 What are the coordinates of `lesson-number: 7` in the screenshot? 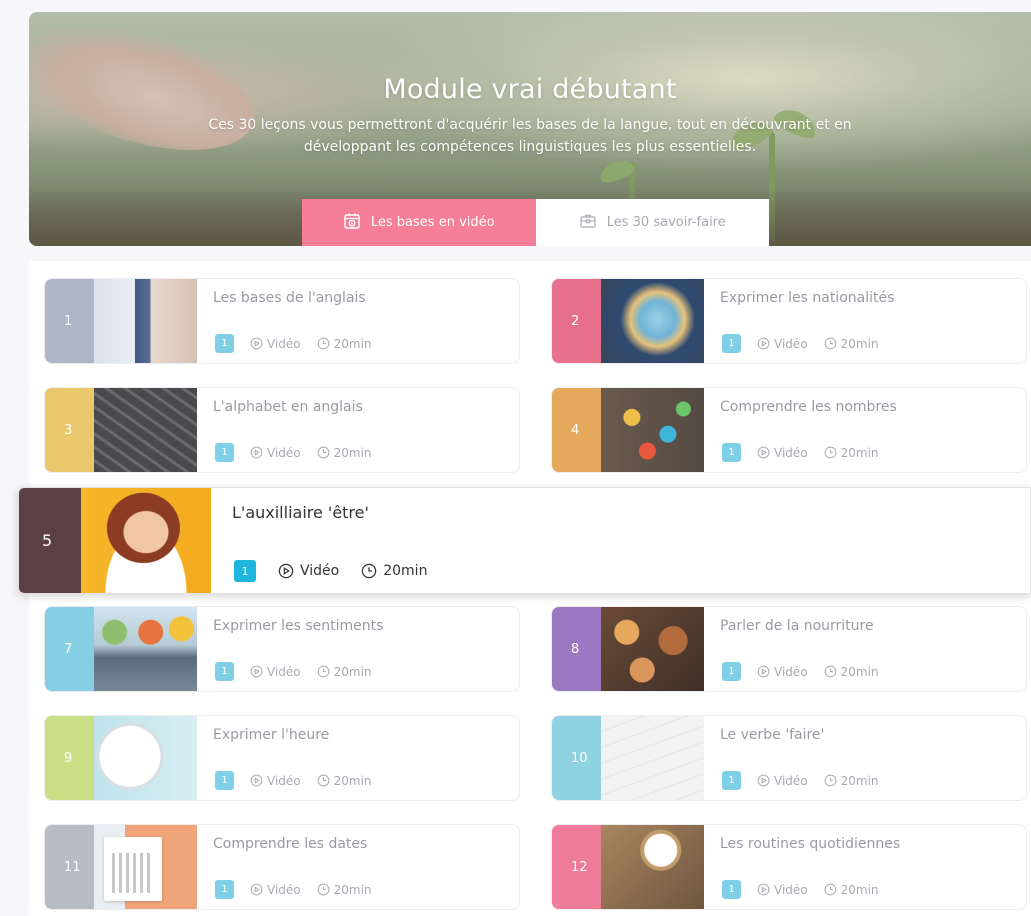 It's located at (69, 649).